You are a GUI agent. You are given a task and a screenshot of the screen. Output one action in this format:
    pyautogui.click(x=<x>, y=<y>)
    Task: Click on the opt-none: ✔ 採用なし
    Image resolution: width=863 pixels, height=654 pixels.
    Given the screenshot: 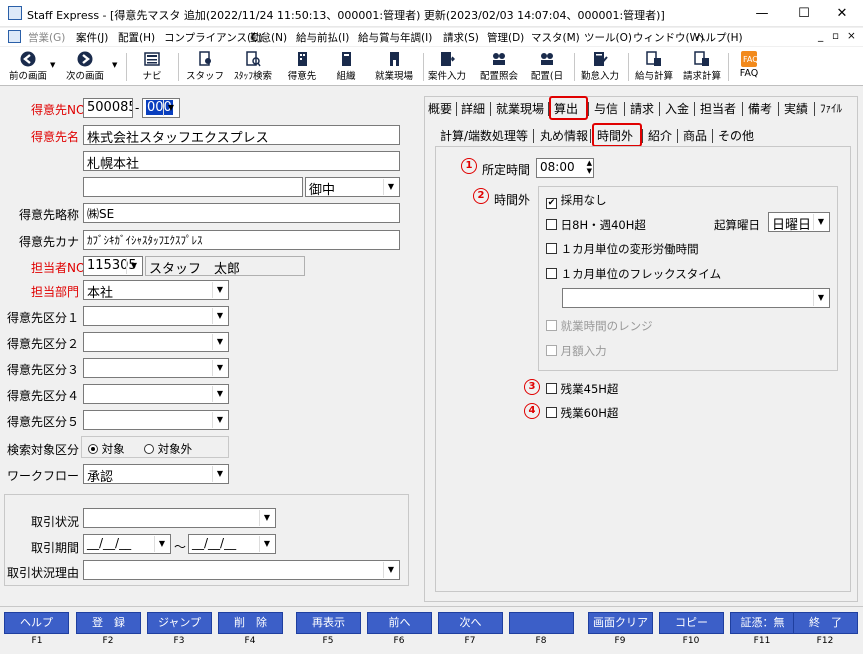 What is the action you would take?
    pyautogui.click(x=576, y=200)
    